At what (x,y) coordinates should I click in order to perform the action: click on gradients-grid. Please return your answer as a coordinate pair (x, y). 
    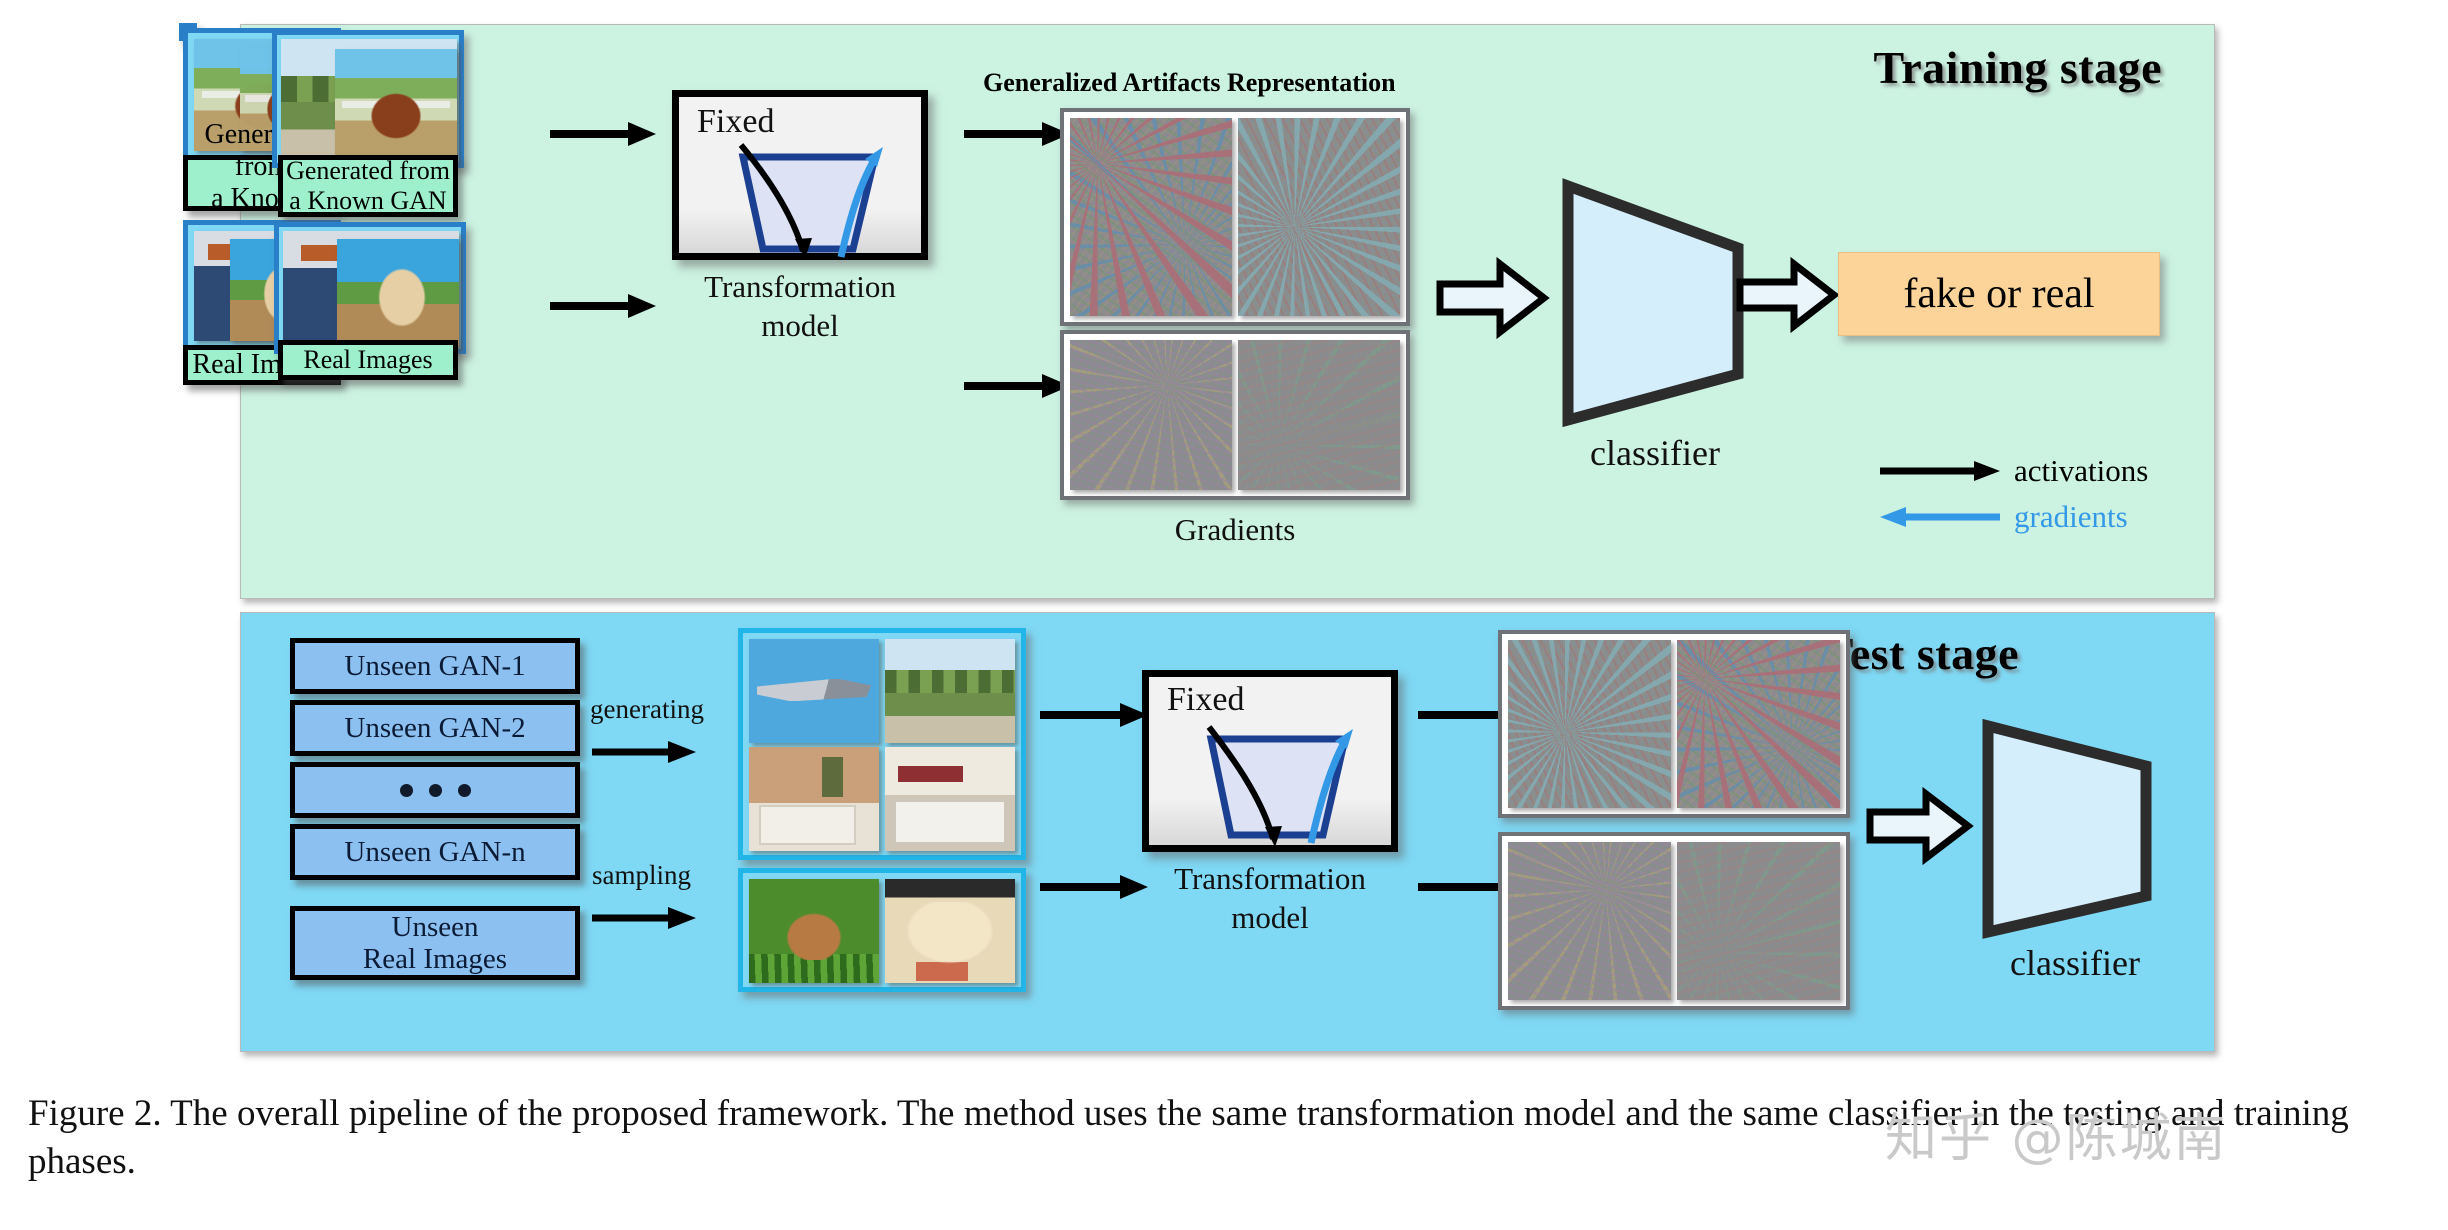
    Looking at the image, I should click on (1235, 415).